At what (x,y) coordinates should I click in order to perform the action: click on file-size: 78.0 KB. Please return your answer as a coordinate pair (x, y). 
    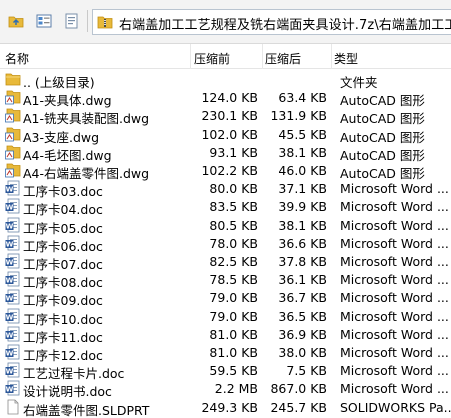
    Looking at the image, I should click on (233, 243).